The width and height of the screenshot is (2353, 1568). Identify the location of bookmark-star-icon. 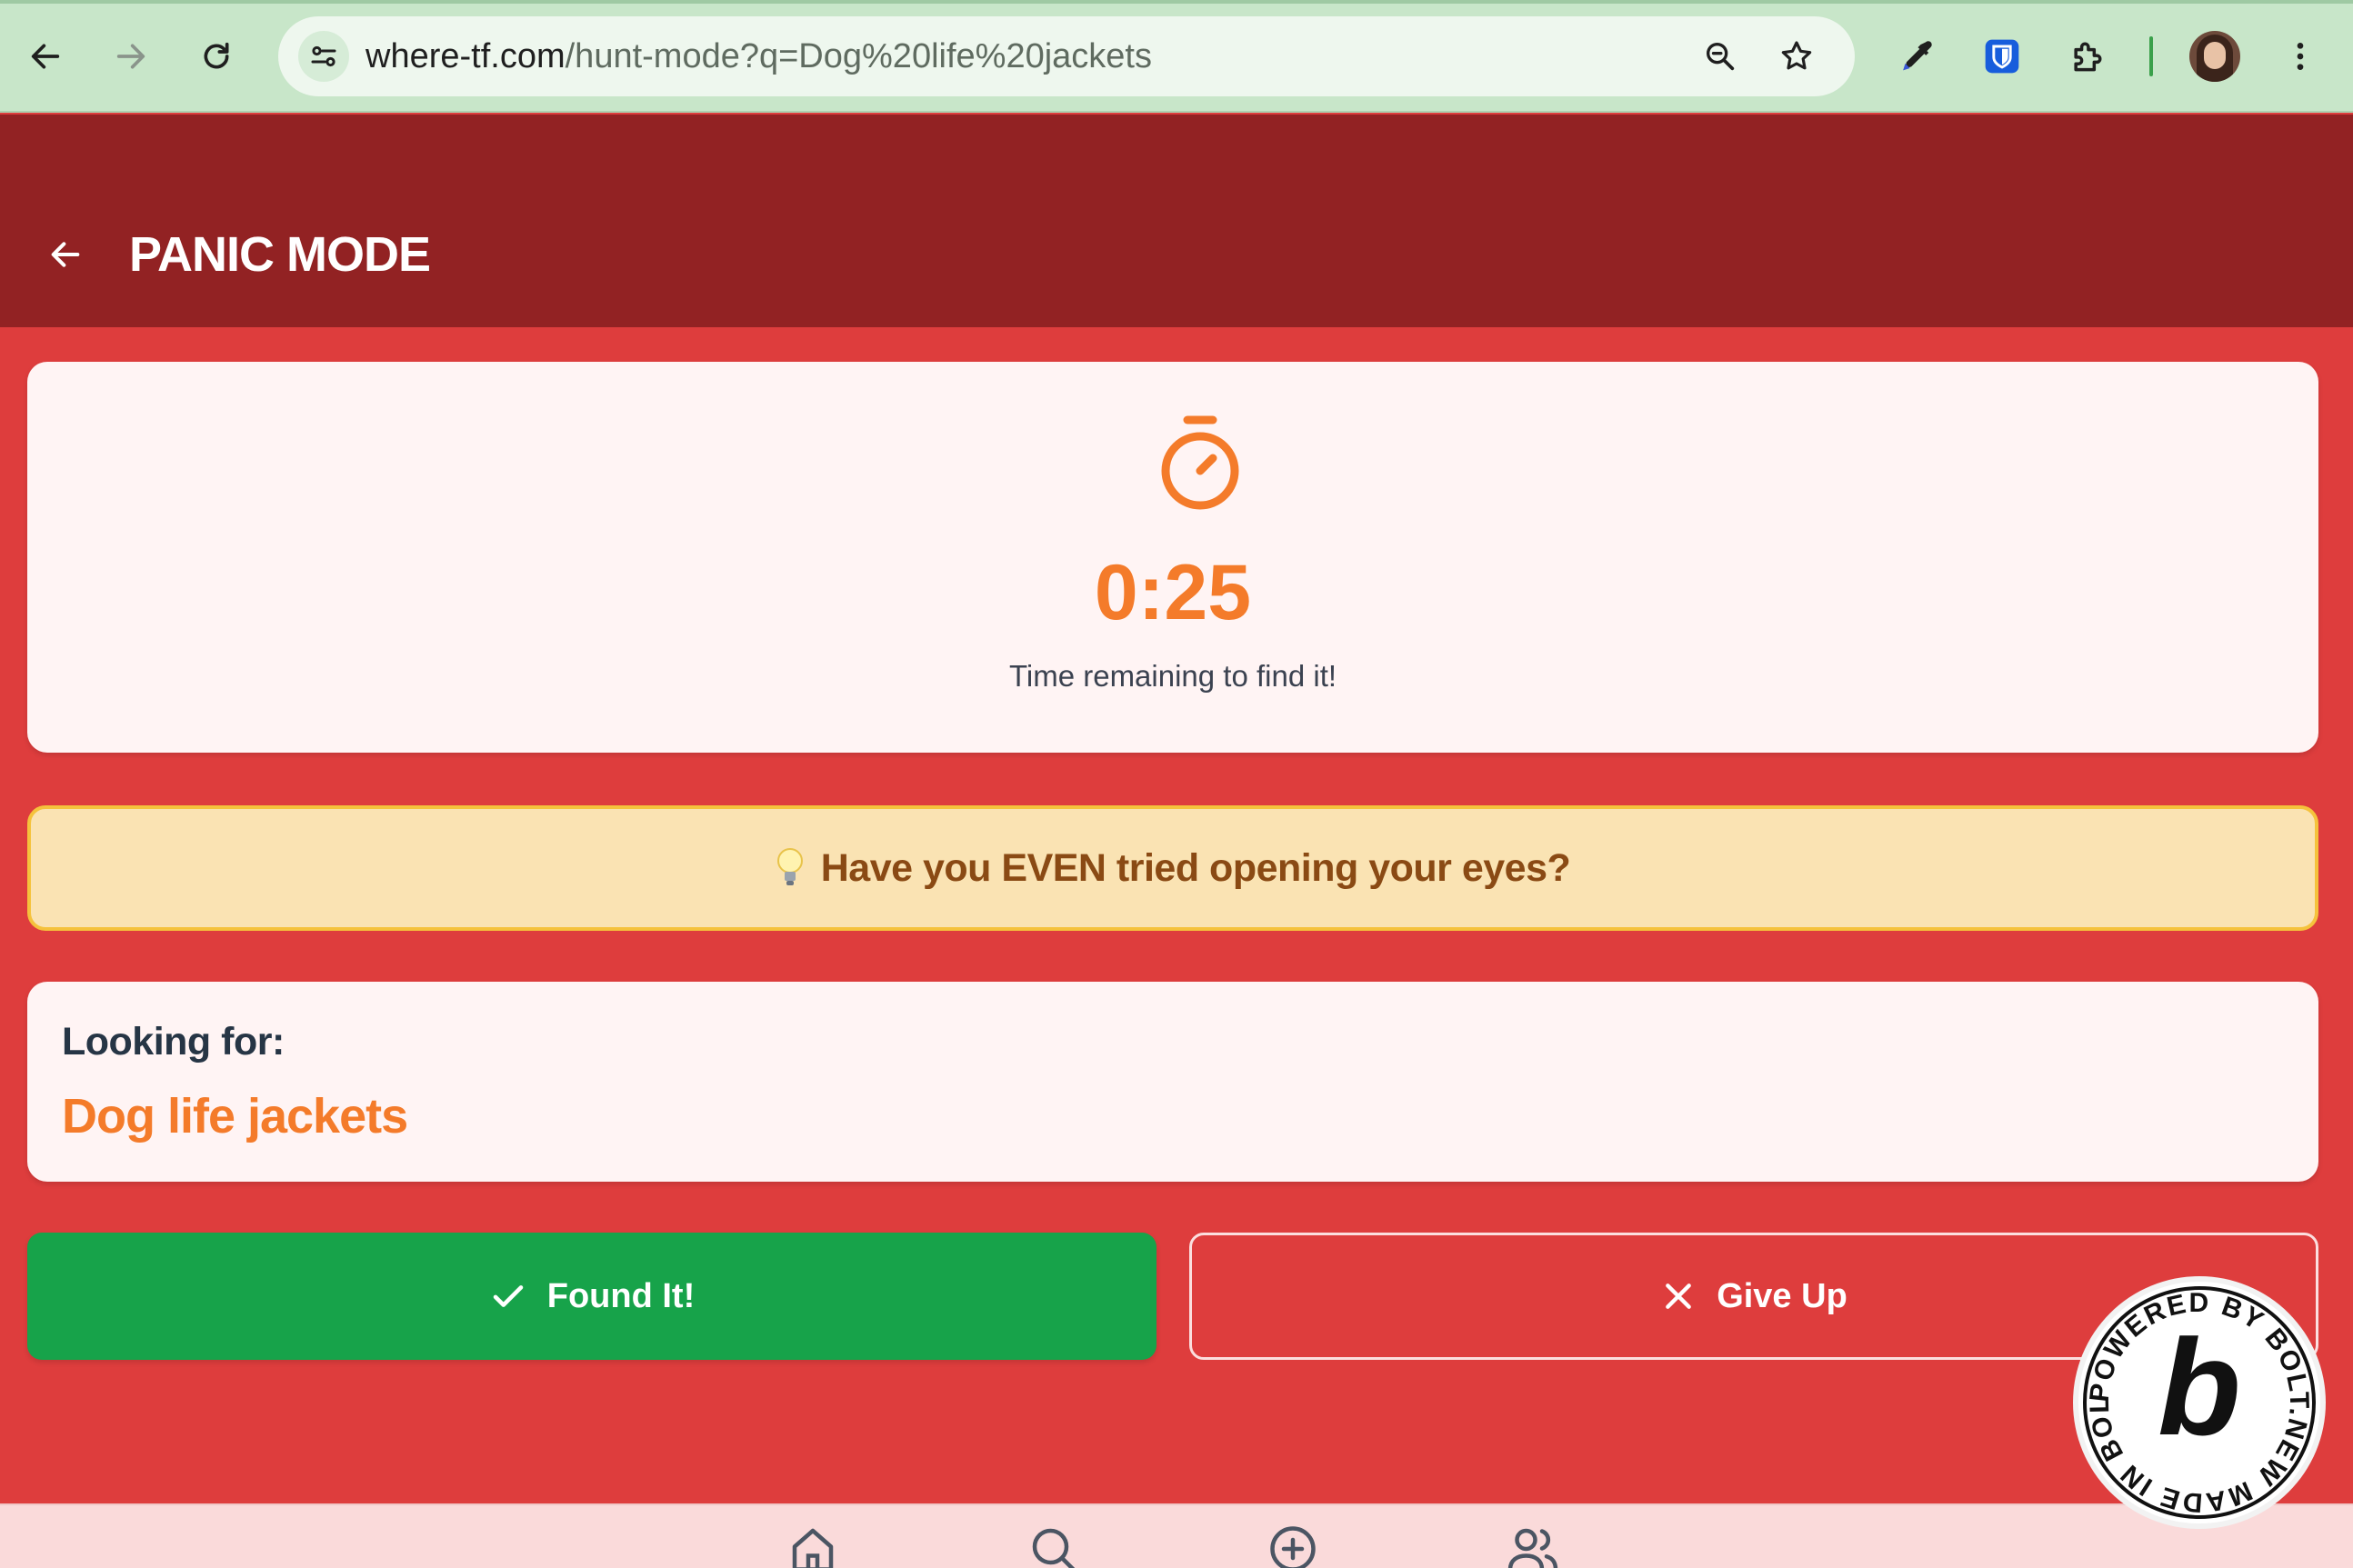
(1796, 57).